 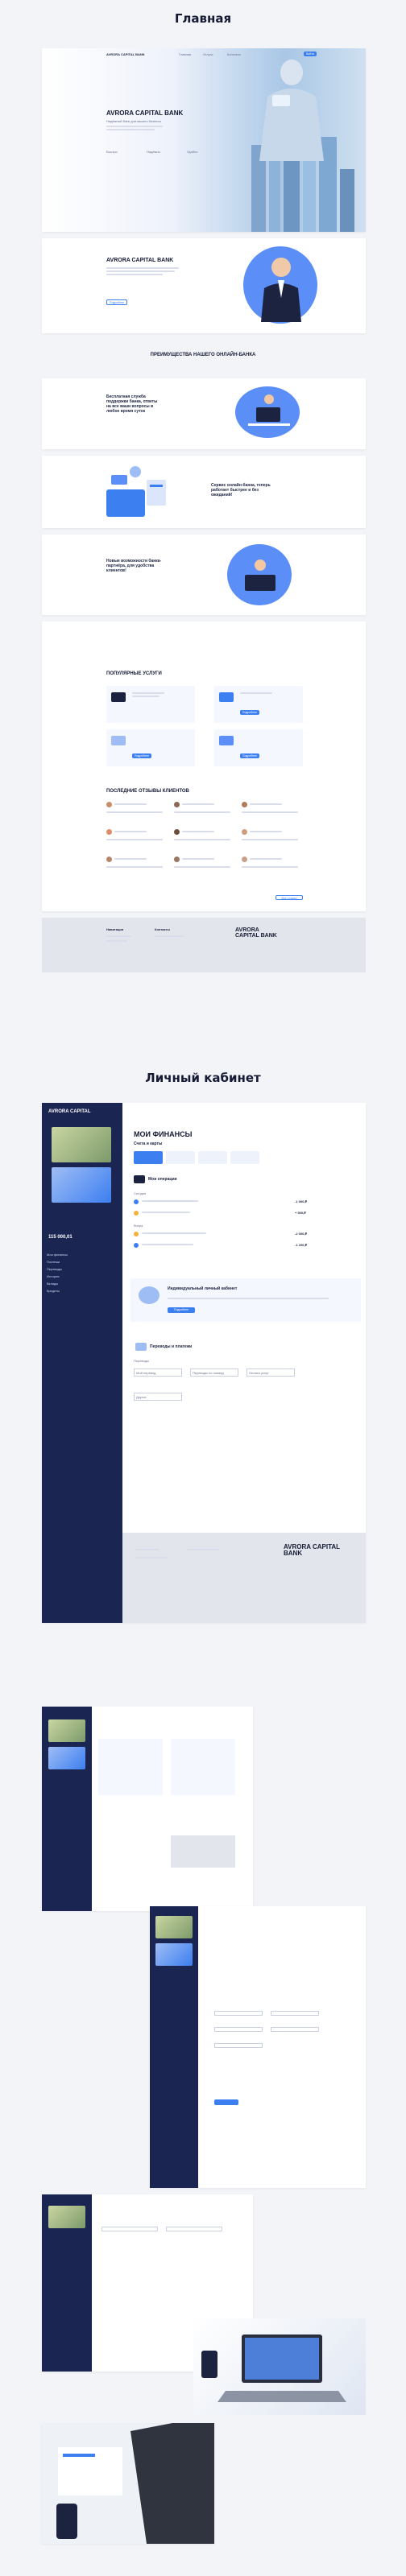 What do you see at coordinates (118, 697) in the screenshot?
I see `card-icon` at bounding box center [118, 697].